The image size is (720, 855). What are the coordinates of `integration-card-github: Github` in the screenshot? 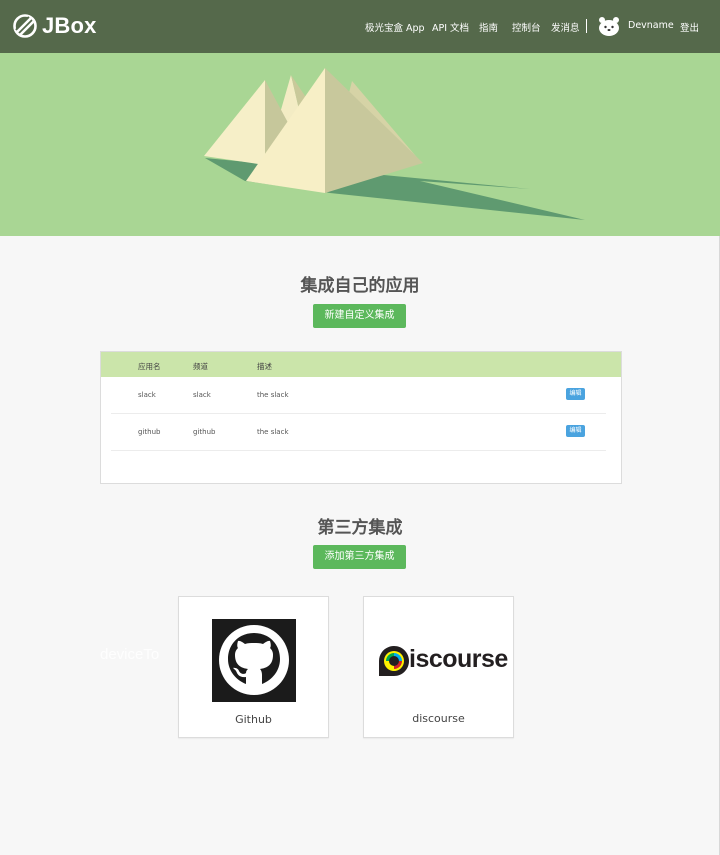 It's located at (253, 667).